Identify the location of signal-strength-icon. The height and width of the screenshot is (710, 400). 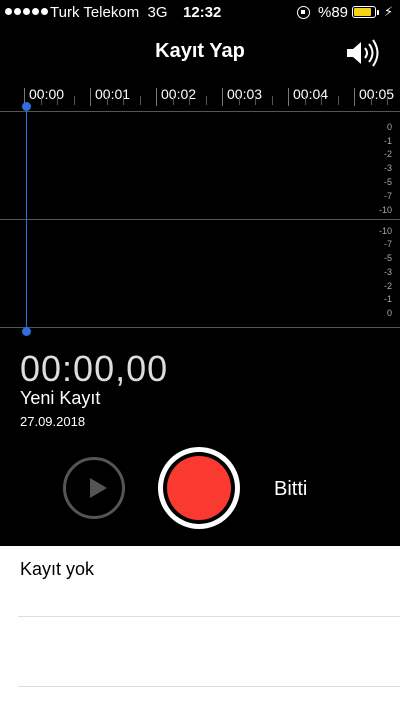
(26, 11).